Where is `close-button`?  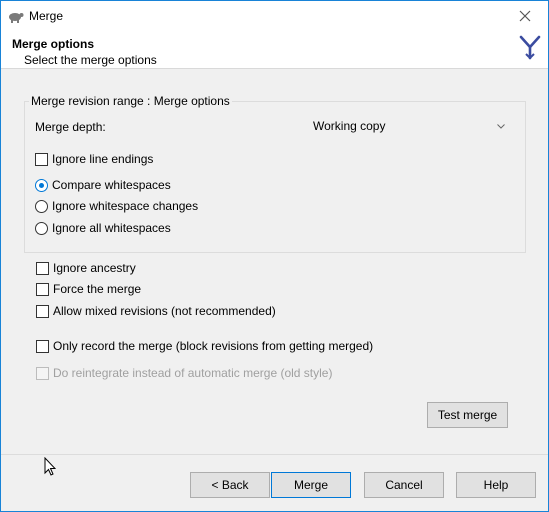 close-button is located at coordinates (525, 16).